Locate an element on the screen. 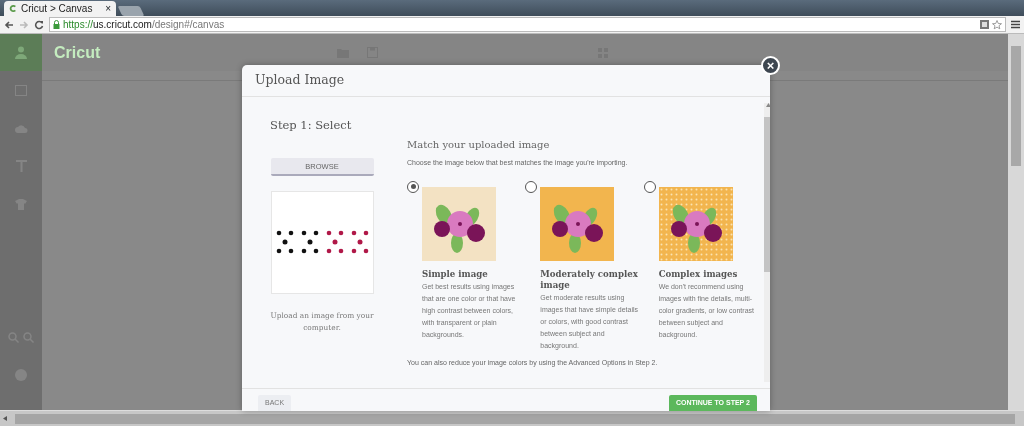  address-bar: https://us.cricut.com/design#/canvas is located at coordinates (527, 24).